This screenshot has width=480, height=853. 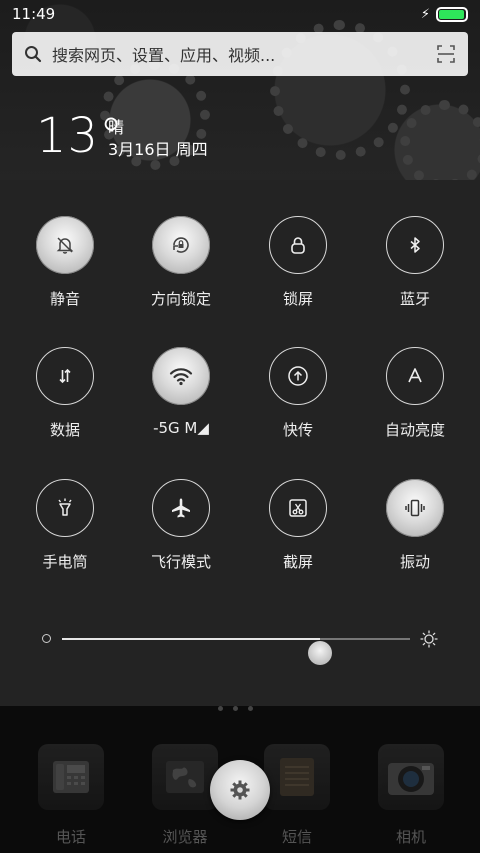 I want to click on dock-app-phone: 电话, so click(x=71, y=795).